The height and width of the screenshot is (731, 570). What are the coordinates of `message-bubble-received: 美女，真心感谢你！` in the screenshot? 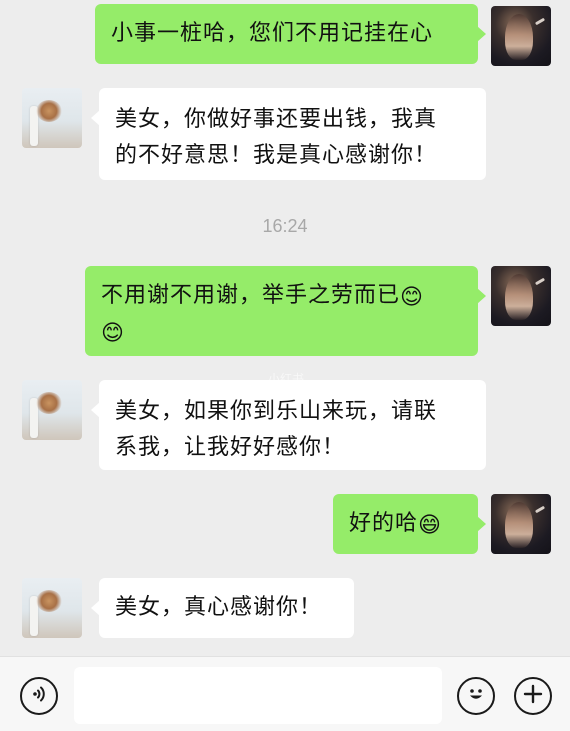 It's located at (222, 608).